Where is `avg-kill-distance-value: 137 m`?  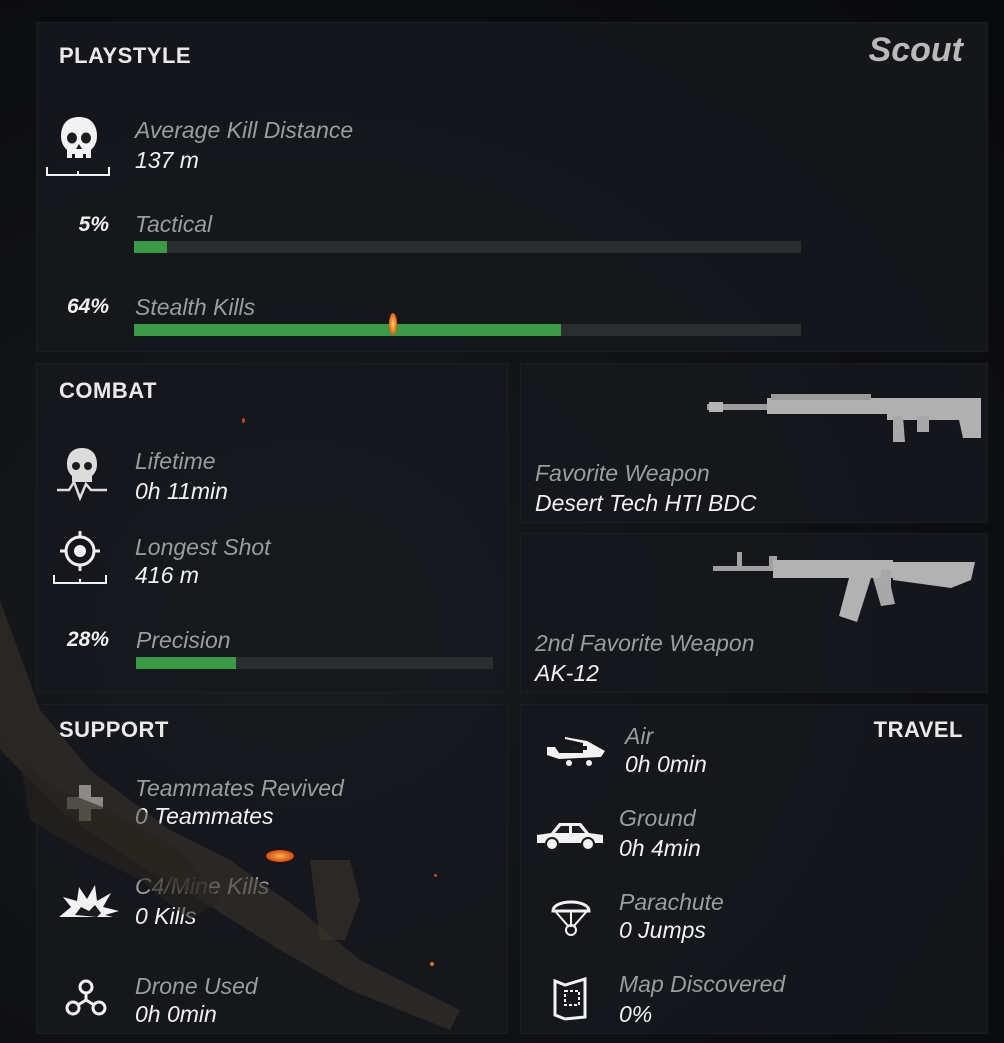
avg-kill-distance-value: 137 m is located at coordinates (167, 160).